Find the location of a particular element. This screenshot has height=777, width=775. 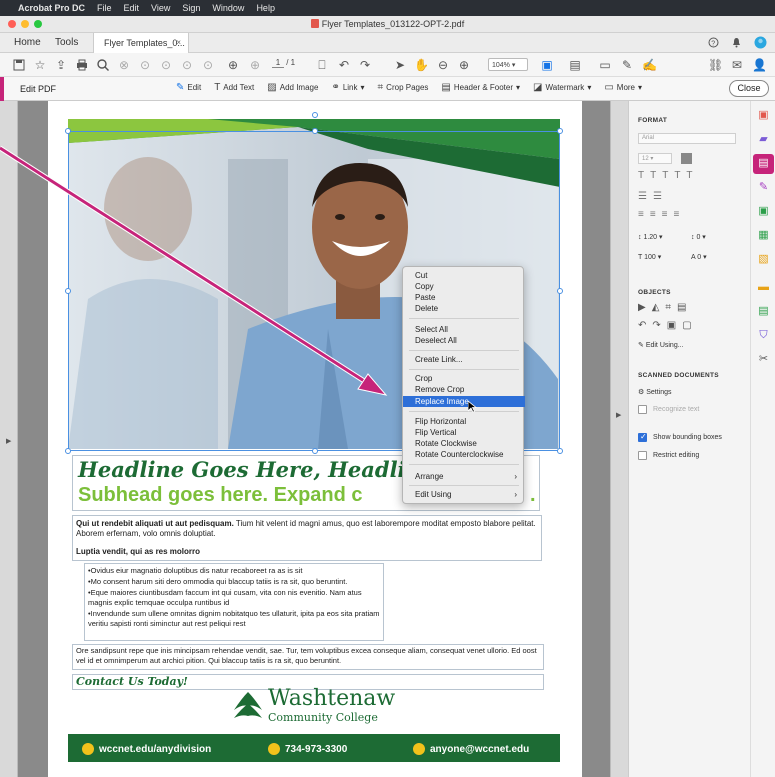

undo-icon: ↶ is located at coordinates (344, 65).